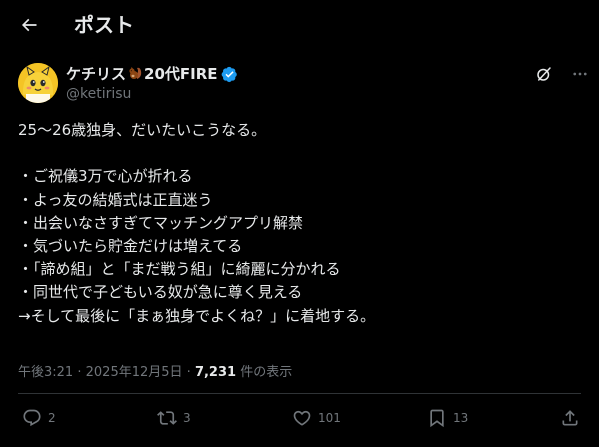  What do you see at coordinates (197, 315) in the screenshot?
I see `tweet-line: →そして最後に「まぁ独身でよくね？」に着地する。` at bounding box center [197, 315].